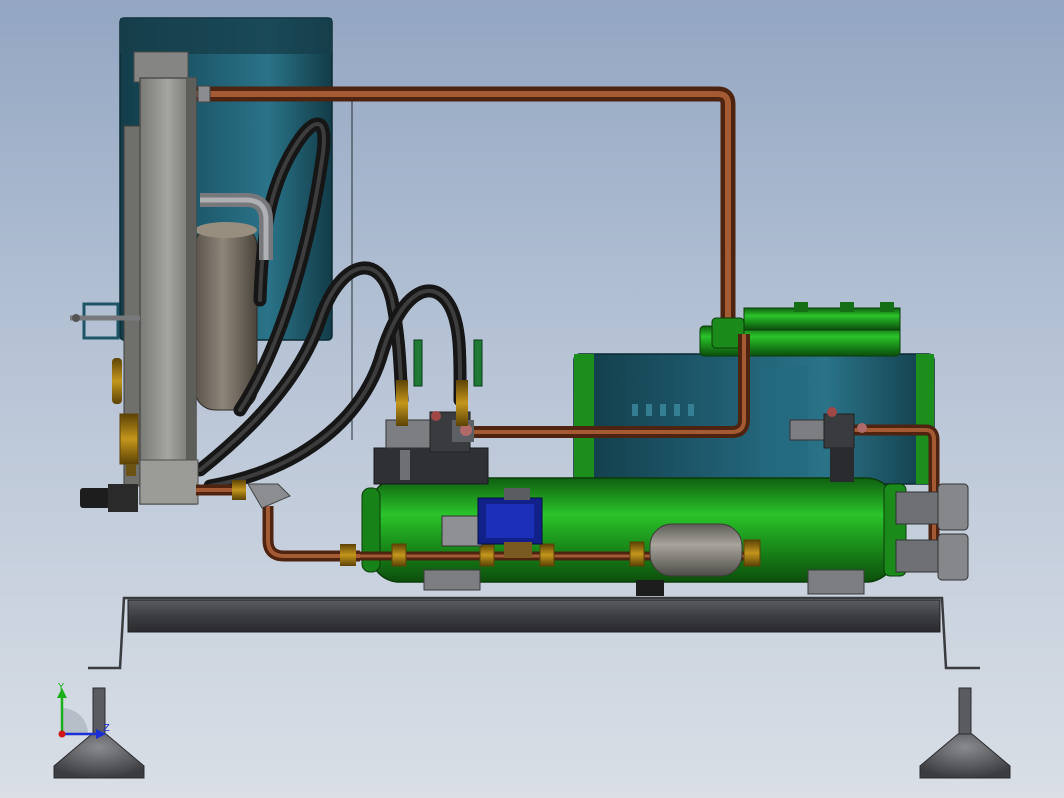 This screenshot has height=798, width=1064. Describe the element at coordinates (754, 419) in the screenshot. I see `compressor` at that location.